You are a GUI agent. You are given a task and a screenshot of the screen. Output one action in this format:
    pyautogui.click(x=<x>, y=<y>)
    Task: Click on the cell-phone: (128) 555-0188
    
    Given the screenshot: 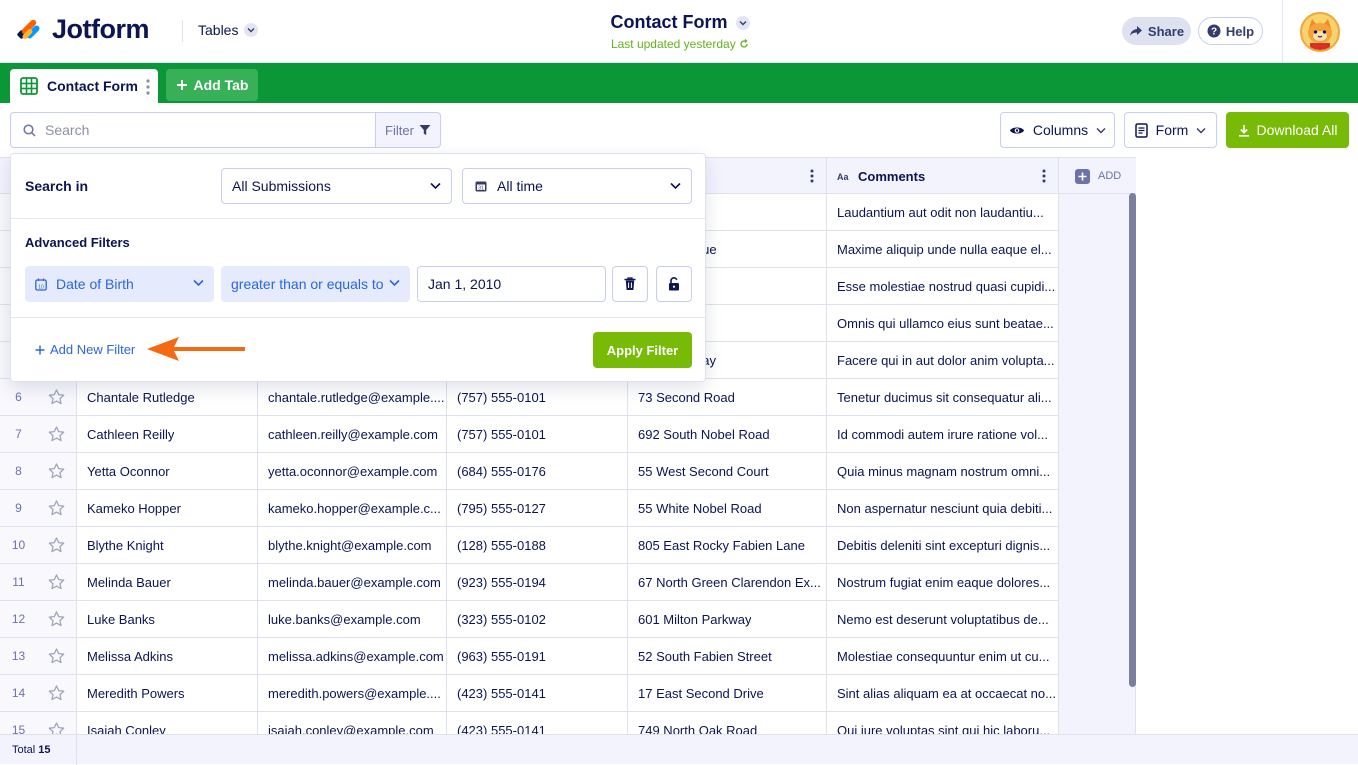 What is the action you would take?
    pyautogui.click(x=537, y=545)
    